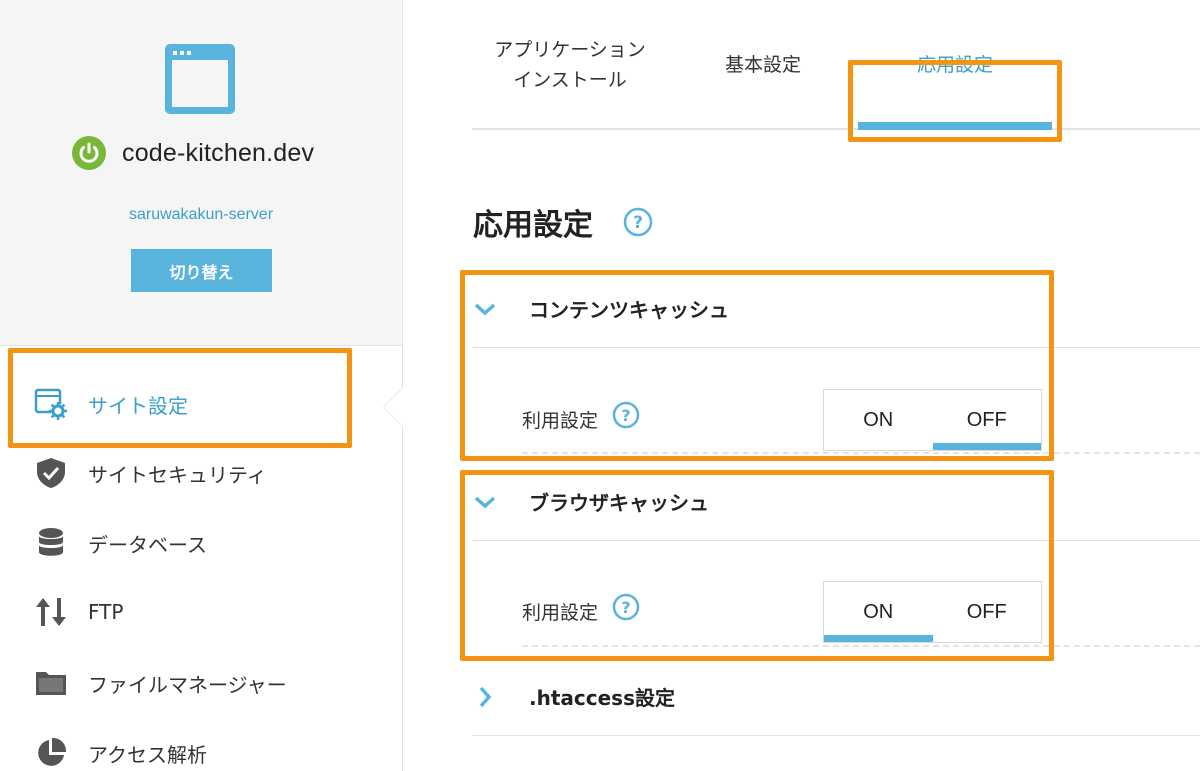 Image resolution: width=1200 pixels, height=771 pixels. Describe the element at coordinates (629, 310) in the screenshot. I see `accordion-title: コンテンツキャッシュ` at that location.